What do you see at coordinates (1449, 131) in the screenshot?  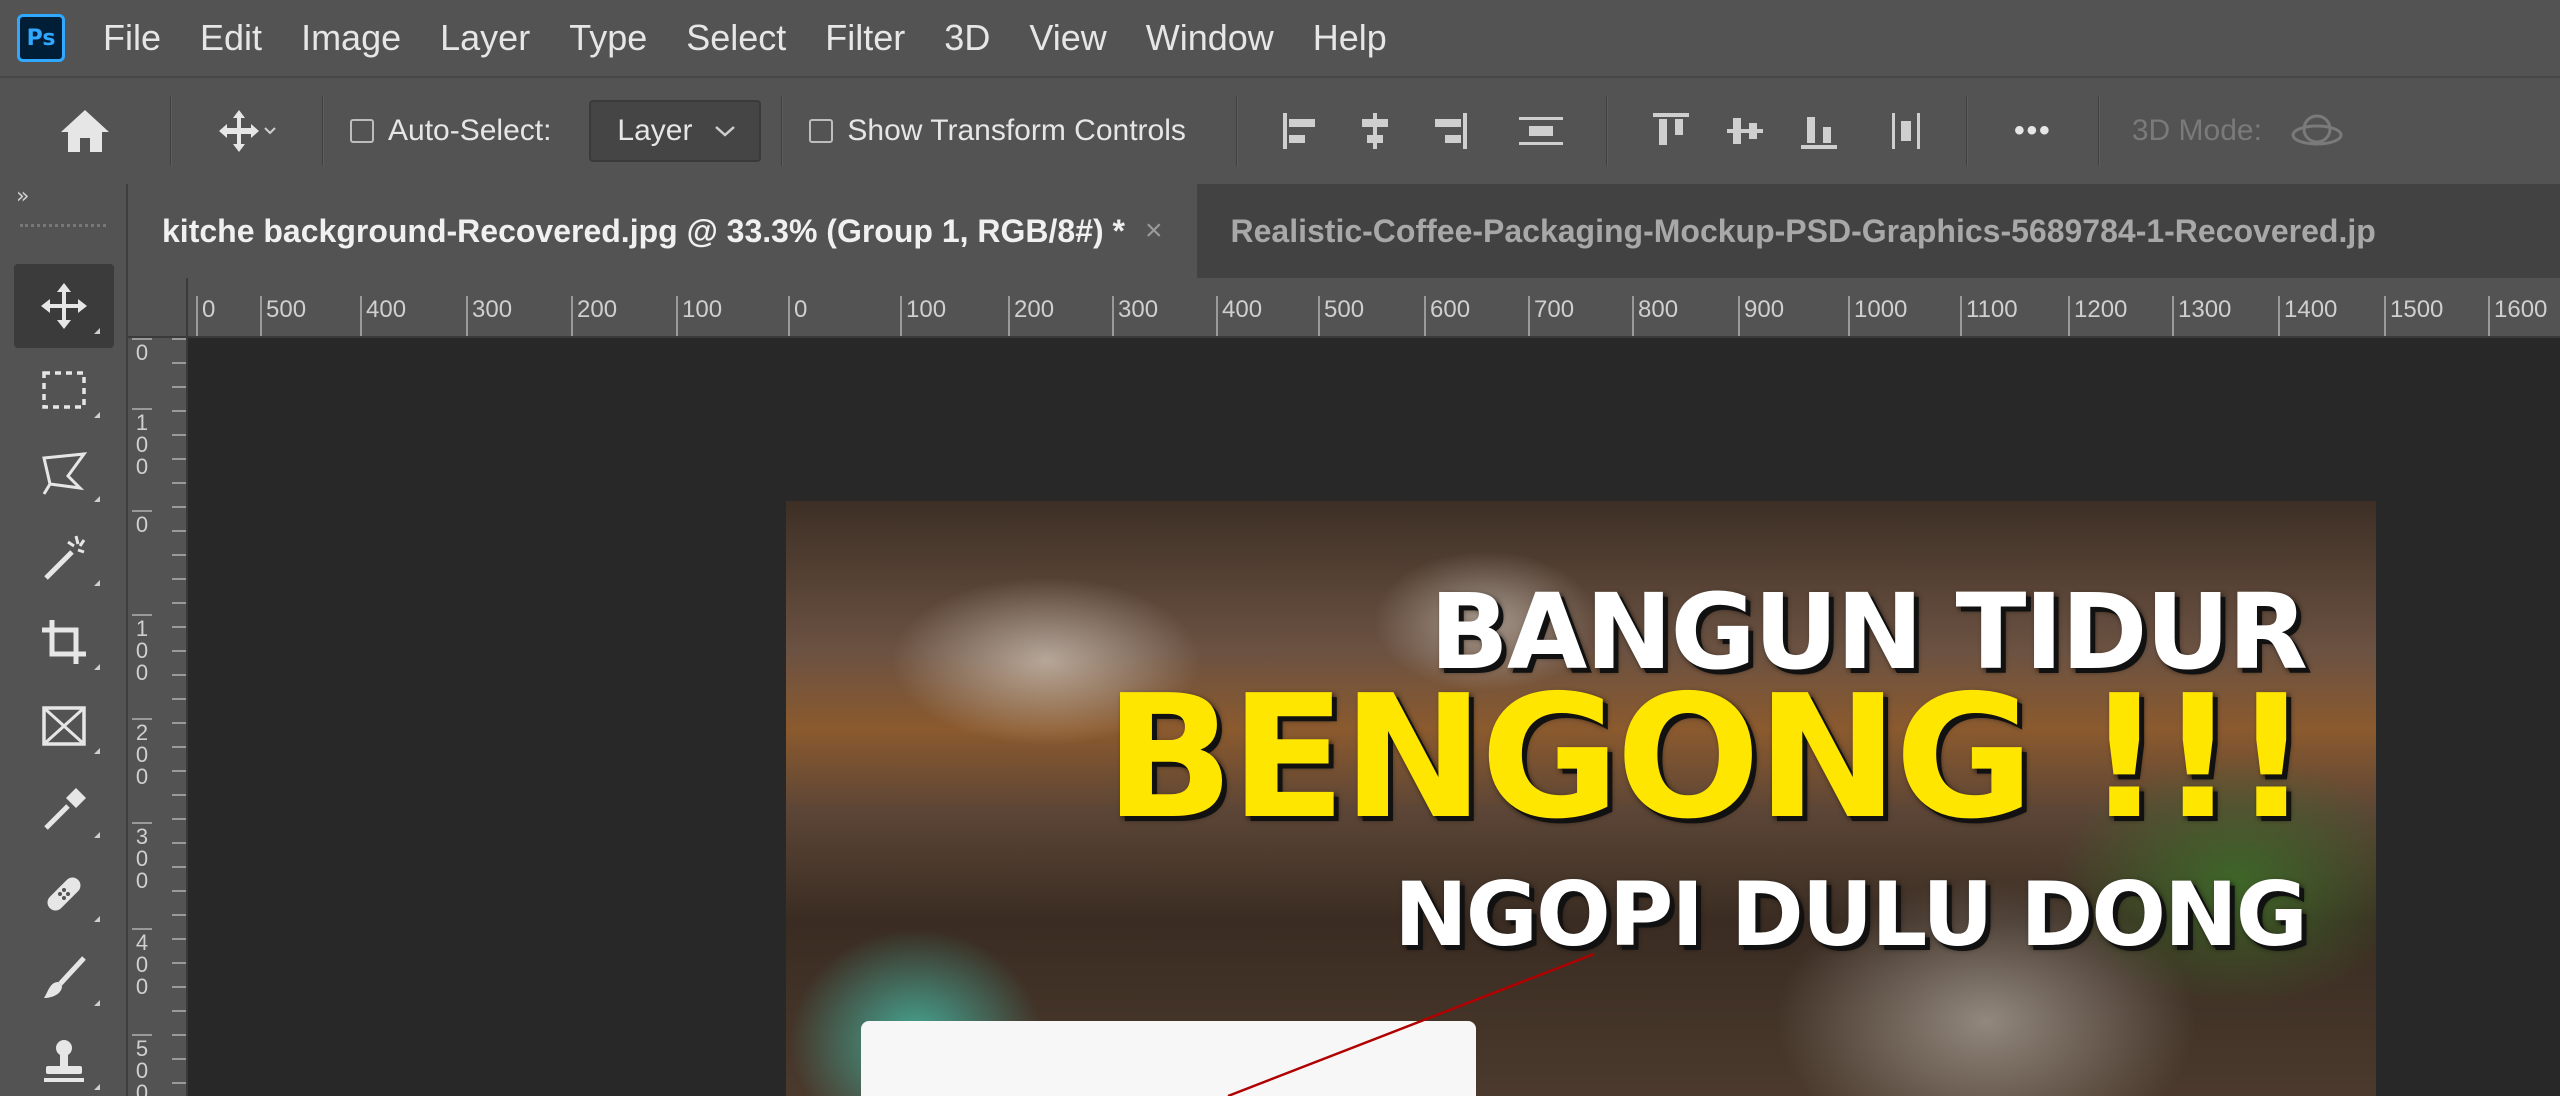 I see `align-right-edges-icon` at bounding box center [1449, 131].